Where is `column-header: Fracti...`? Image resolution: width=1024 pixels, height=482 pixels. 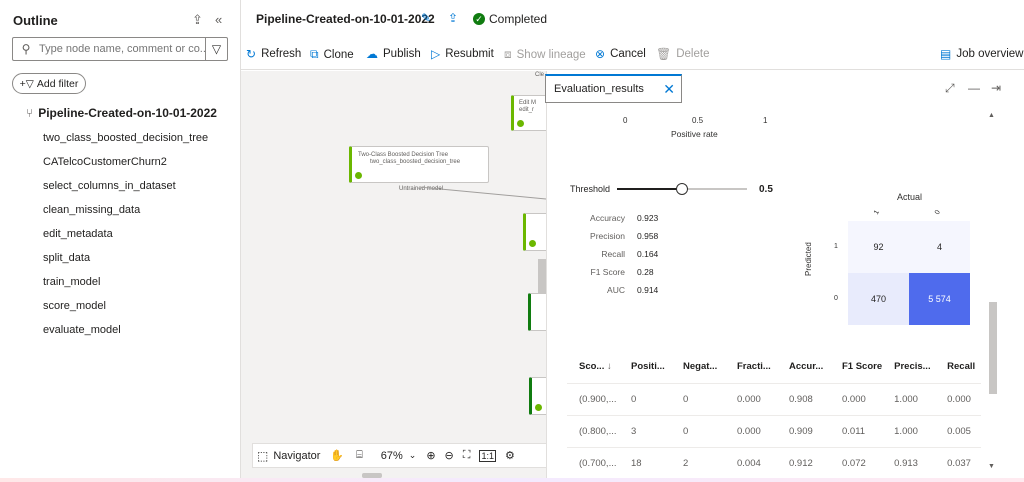 column-header: Fracti... is located at coordinates (751, 367).